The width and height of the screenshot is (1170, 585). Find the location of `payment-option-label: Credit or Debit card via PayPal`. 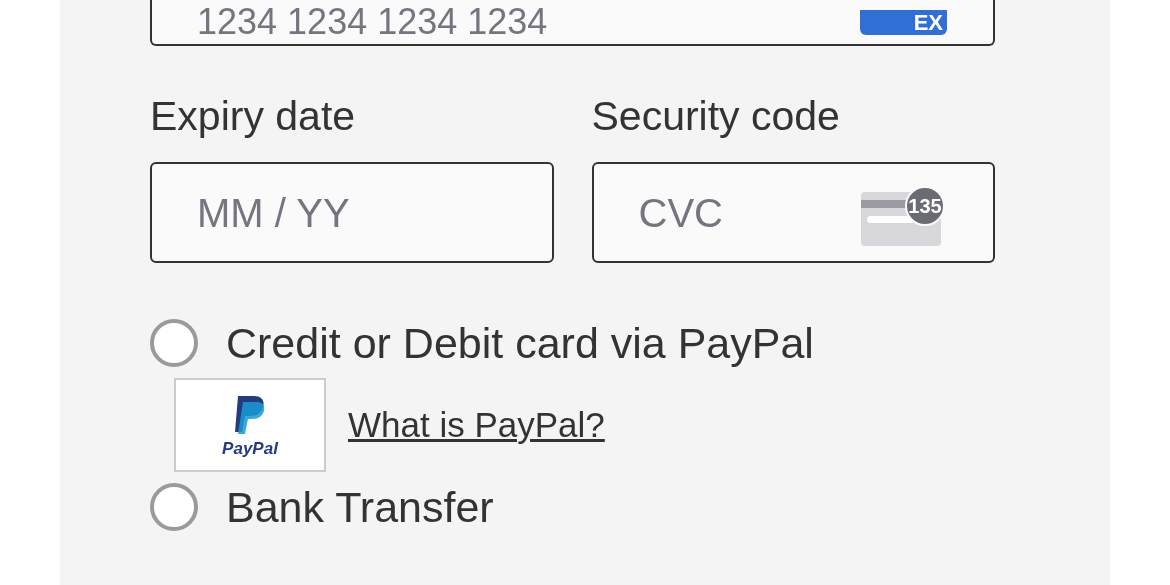

payment-option-label: Credit or Debit card via PayPal is located at coordinates (520, 343).